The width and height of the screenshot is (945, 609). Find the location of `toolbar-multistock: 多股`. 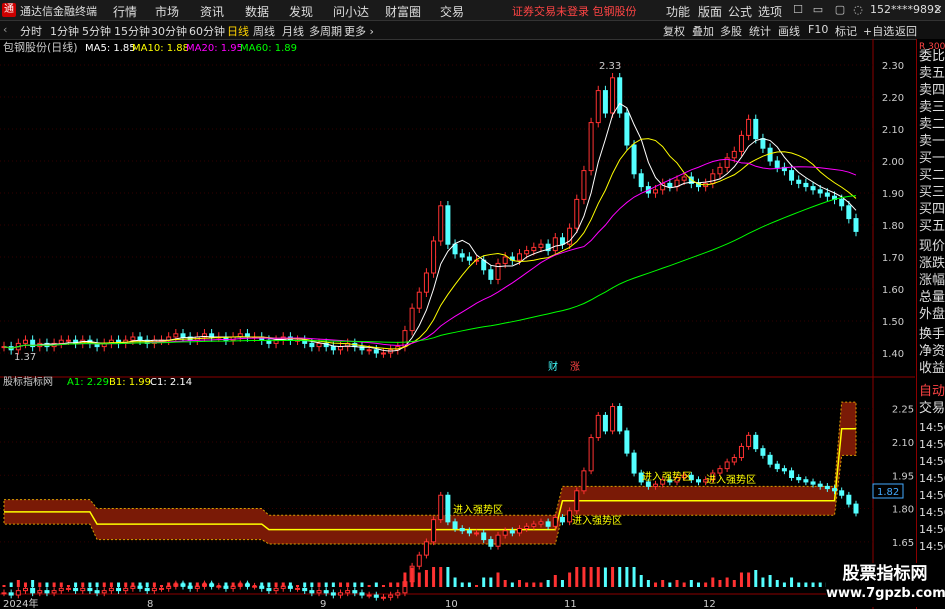

toolbar-multistock: 多股 is located at coordinates (731, 31).